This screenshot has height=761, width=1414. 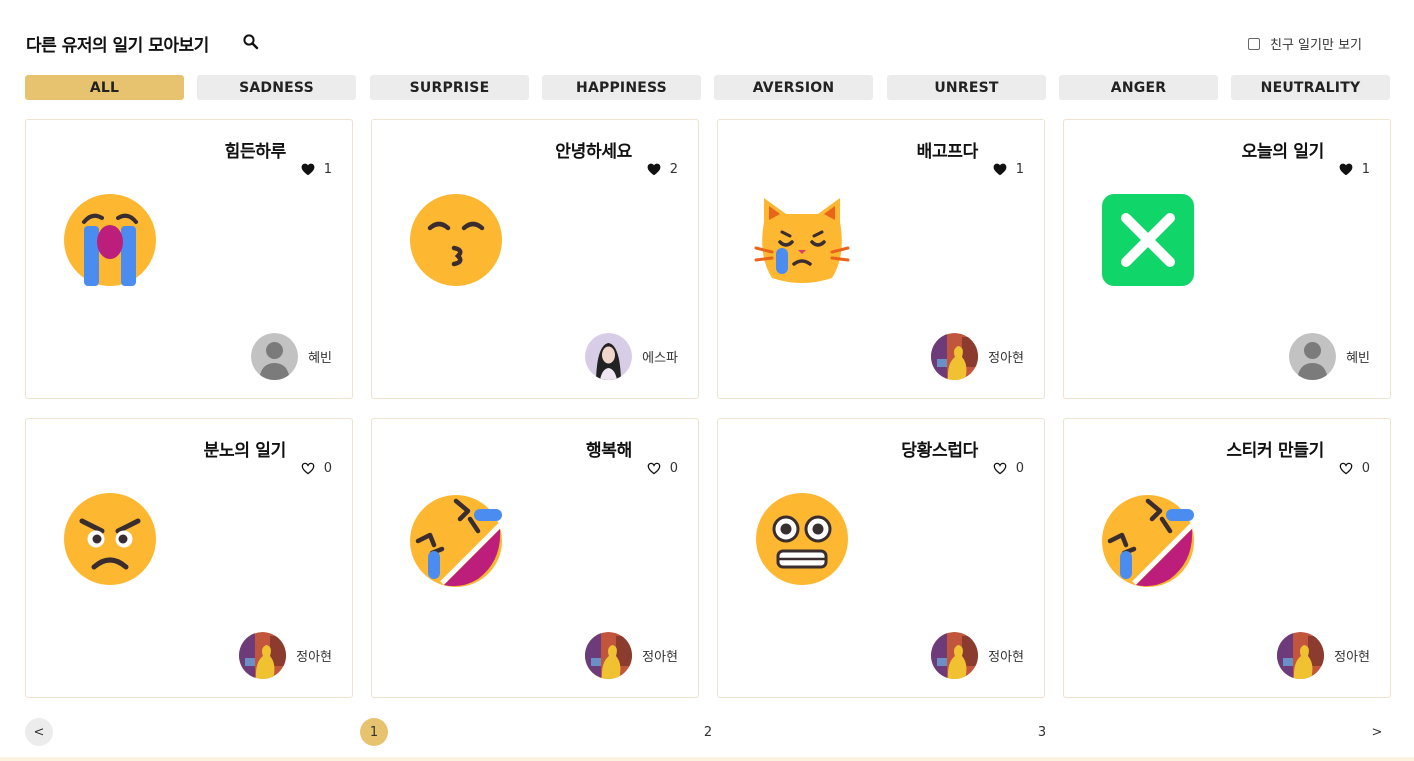 I want to click on diary-card: 배고프다 1 정아현, so click(x=881, y=259).